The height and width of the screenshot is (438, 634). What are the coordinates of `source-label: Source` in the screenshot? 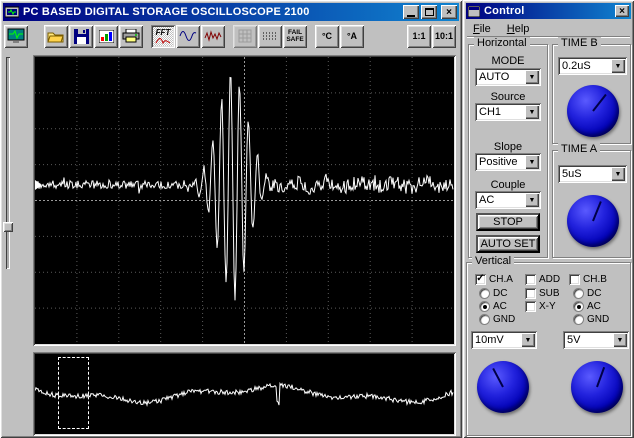 It's located at (508, 97).